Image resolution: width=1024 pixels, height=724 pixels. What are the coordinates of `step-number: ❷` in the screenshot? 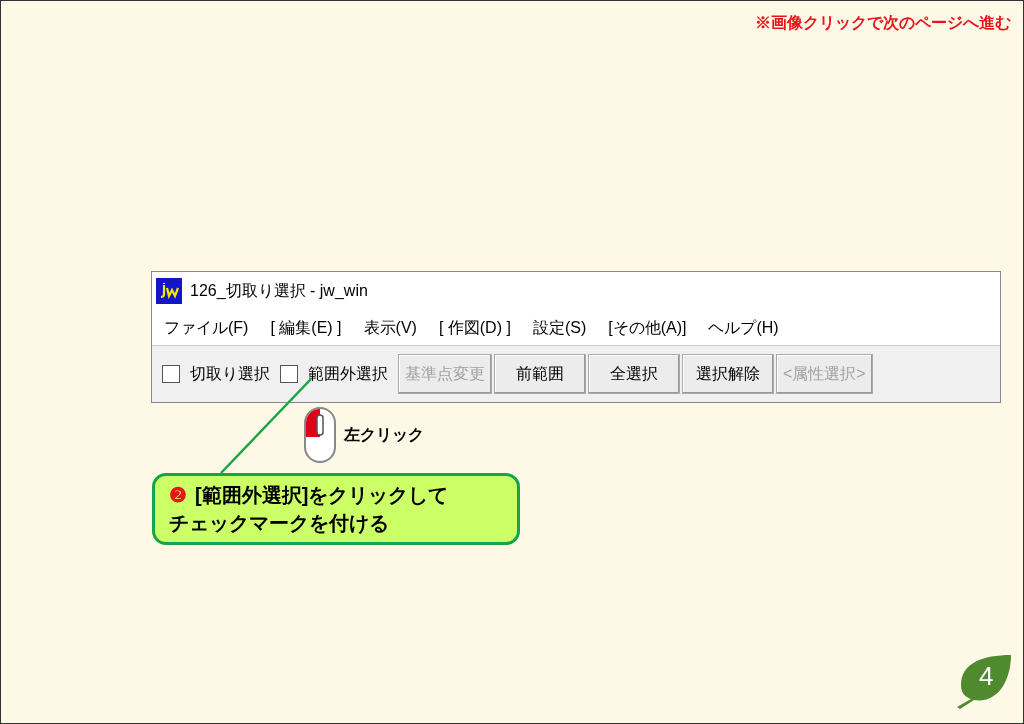 It's located at (178, 495).